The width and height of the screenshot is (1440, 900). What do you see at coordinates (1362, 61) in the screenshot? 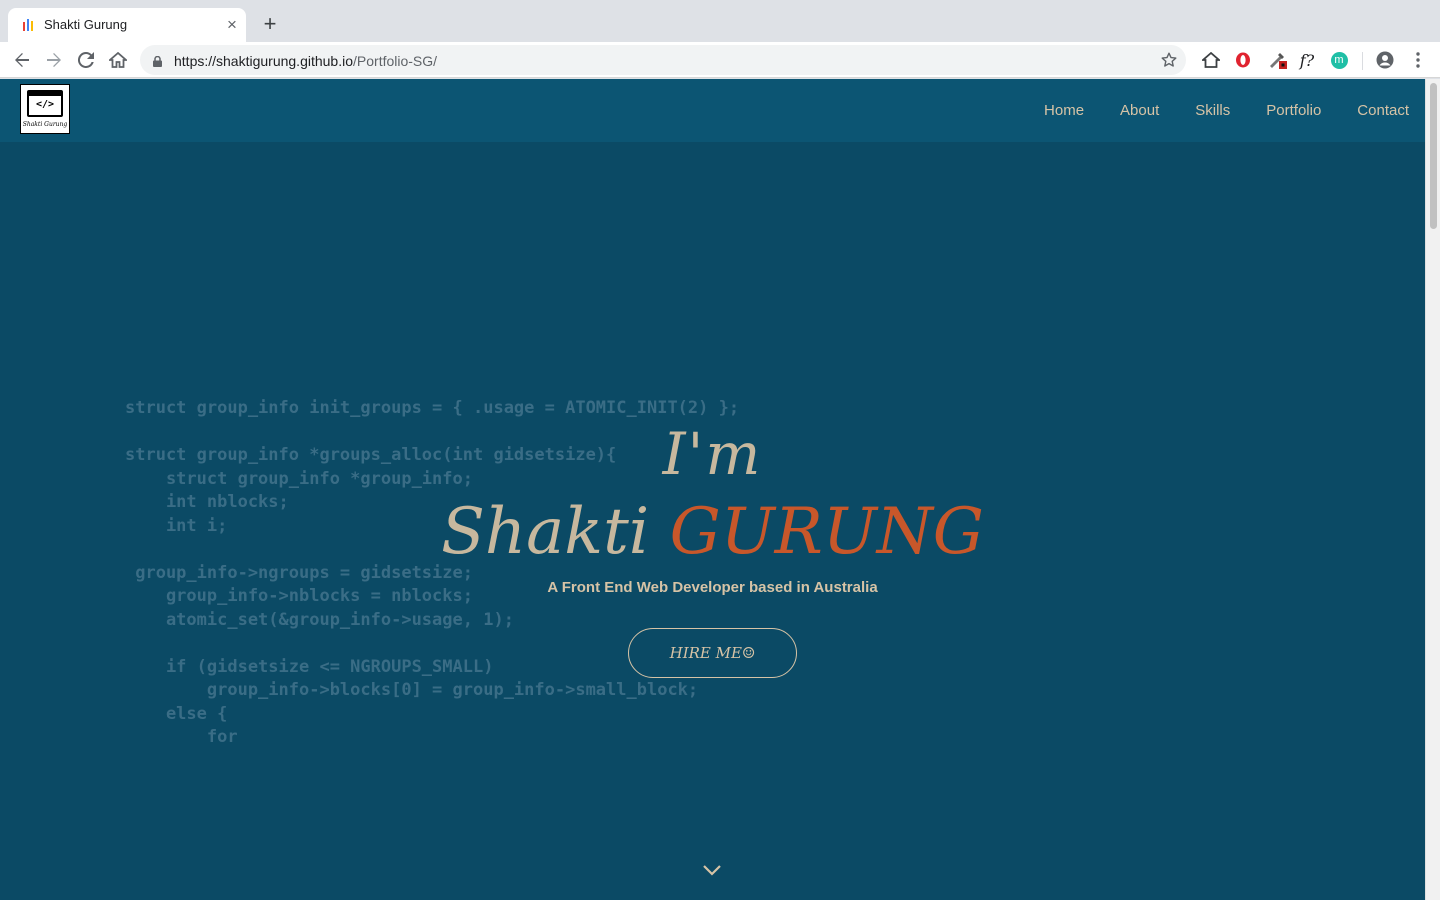
I see `toolbar-divider` at bounding box center [1362, 61].